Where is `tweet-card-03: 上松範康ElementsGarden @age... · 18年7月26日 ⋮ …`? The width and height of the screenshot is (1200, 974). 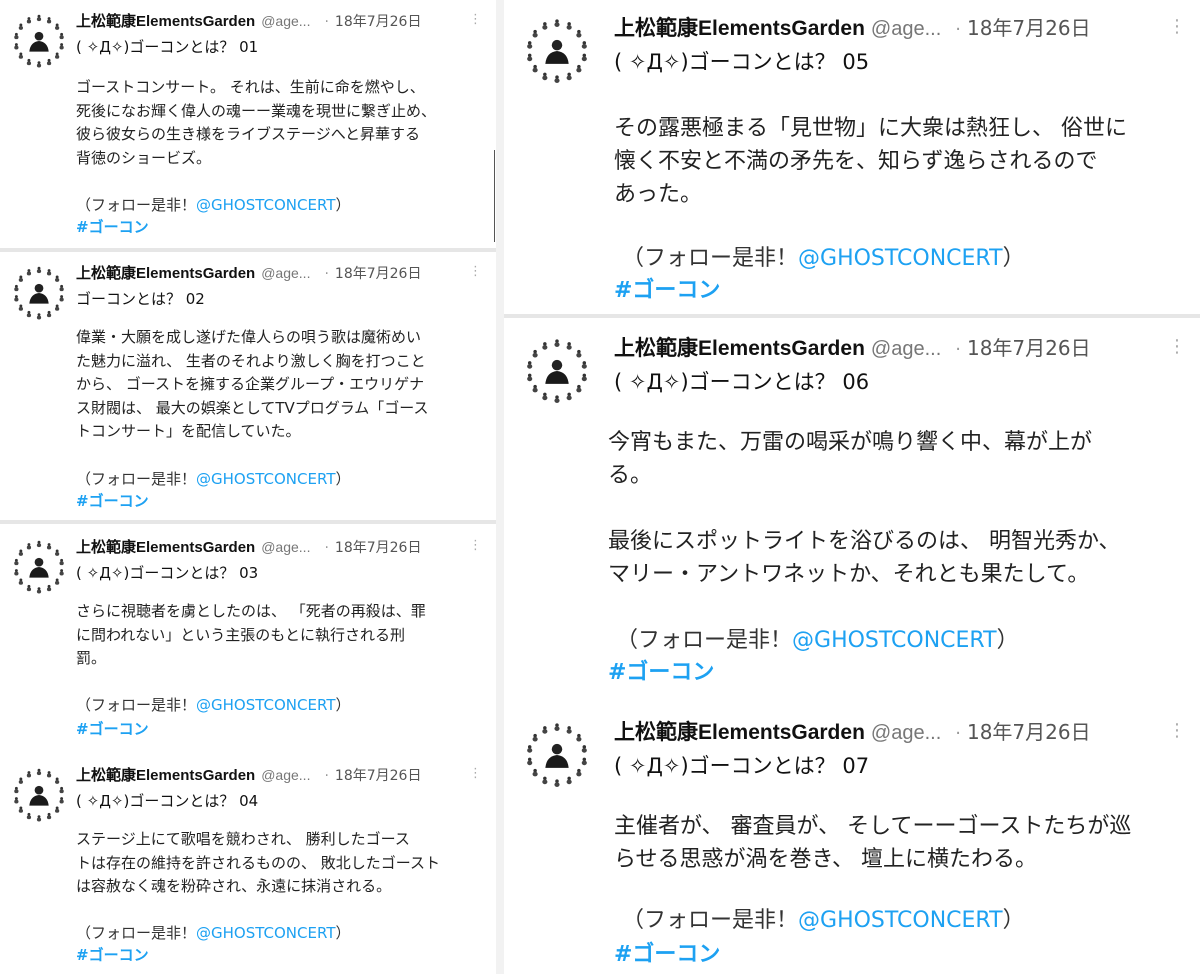
tweet-card-03: 上松範康ElementsGarden @age... · 18年7月26日 ⋮ … is located at coordinates (248, 637).